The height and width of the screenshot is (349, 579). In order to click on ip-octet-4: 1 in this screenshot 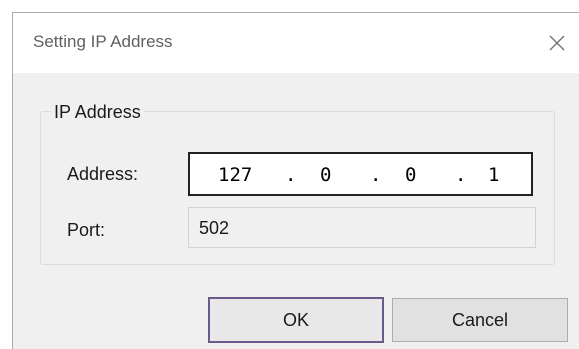, I will do `click(493, 175)`.